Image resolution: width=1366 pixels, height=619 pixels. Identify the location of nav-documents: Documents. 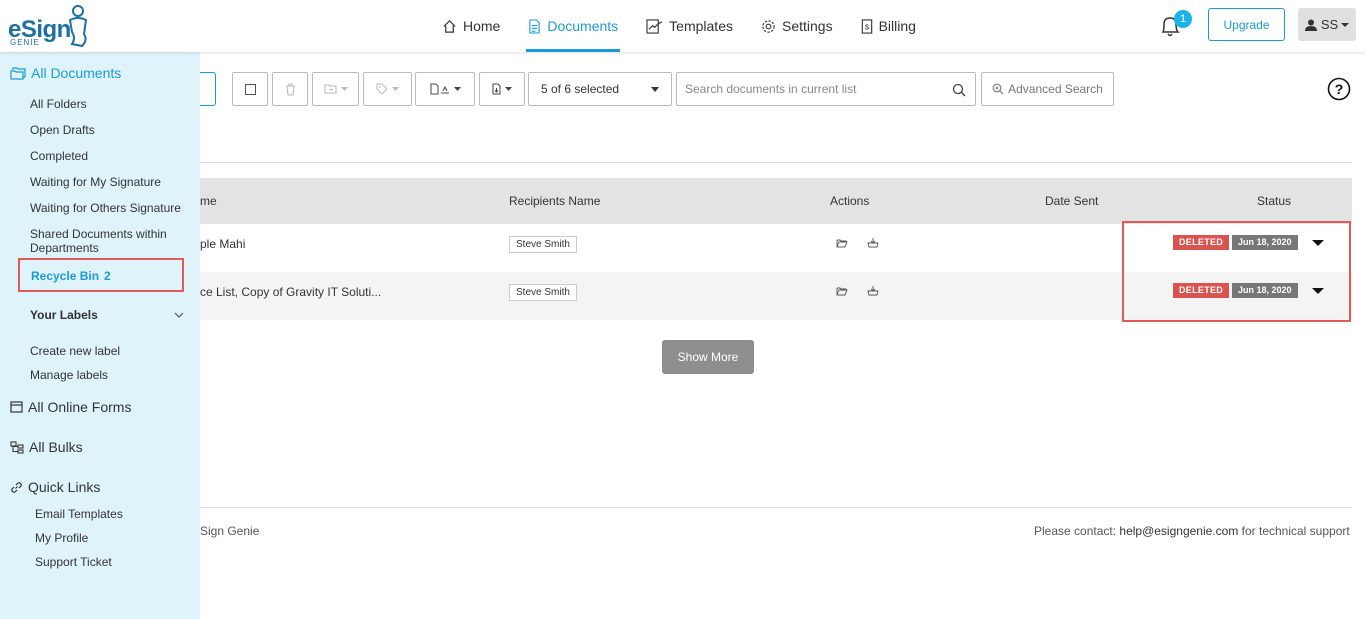
(573, 26).